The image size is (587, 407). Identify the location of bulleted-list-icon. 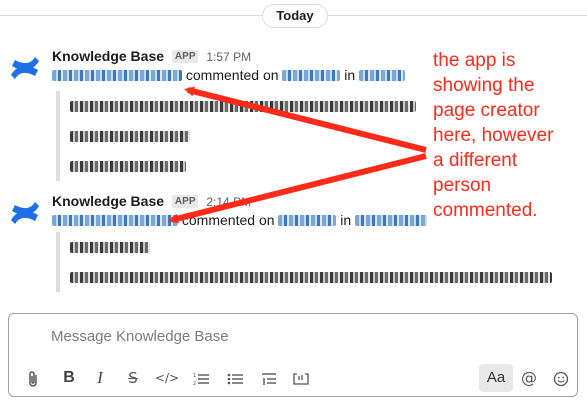
(235, 378).